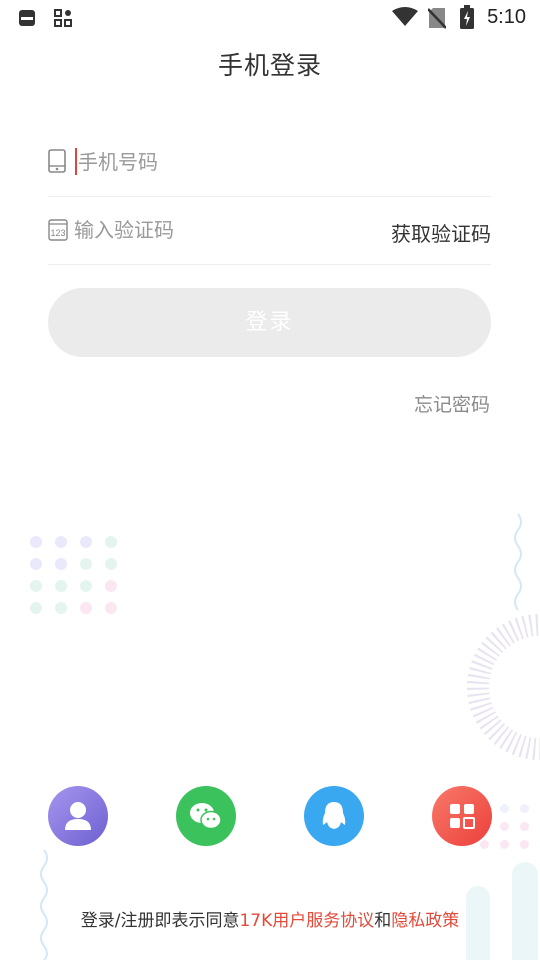 This screenshot has width=540, height=960. Describe the element at coordinates (506, 17) in the screenshot. I see `status-time: 5:10` at that location.